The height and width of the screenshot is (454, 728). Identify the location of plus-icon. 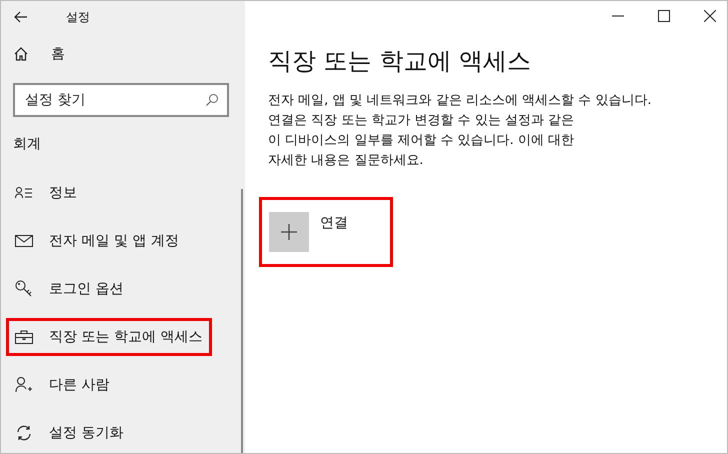
(289, 232).